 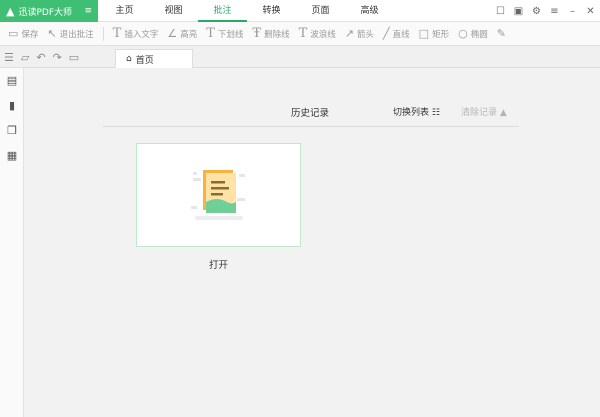 What do you see at coordinates (144, 60) in the screenshot?
I see `tab-home-label: 首页` at bounding box center [144, 60].